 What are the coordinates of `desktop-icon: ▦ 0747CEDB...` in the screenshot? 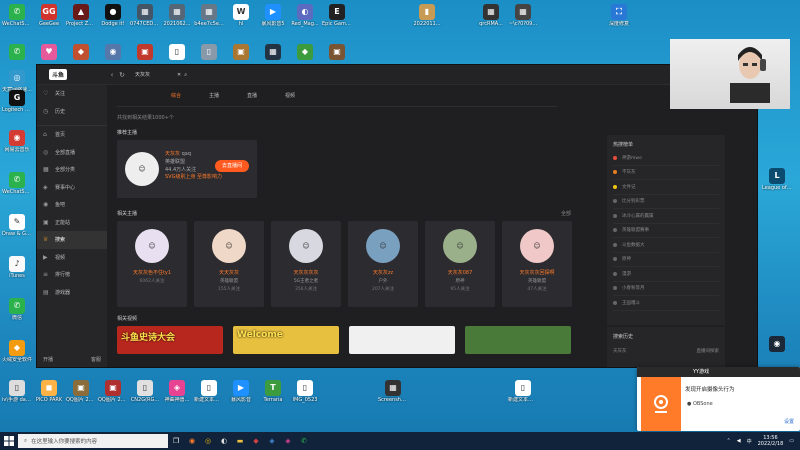 It's located at (145, 15).